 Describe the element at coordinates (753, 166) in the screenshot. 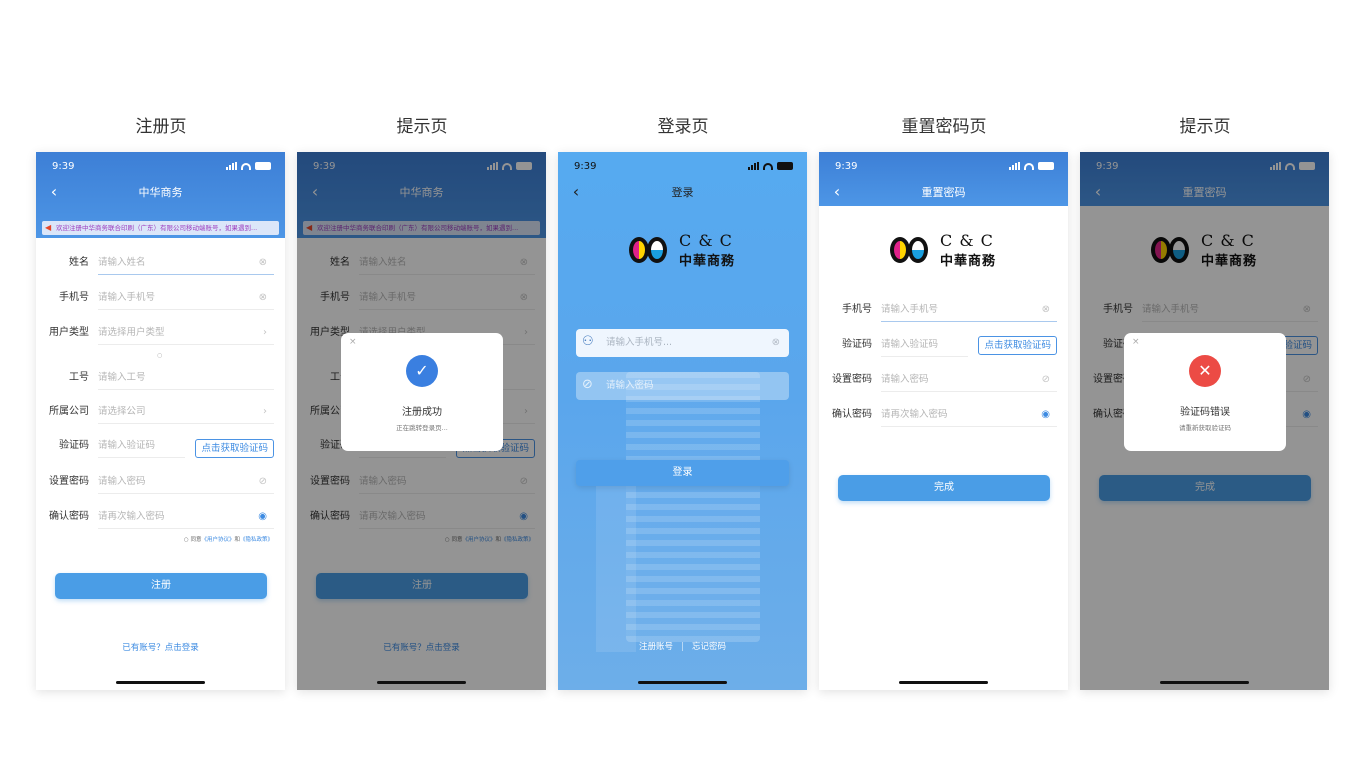

I see `signal-icon` at that location.